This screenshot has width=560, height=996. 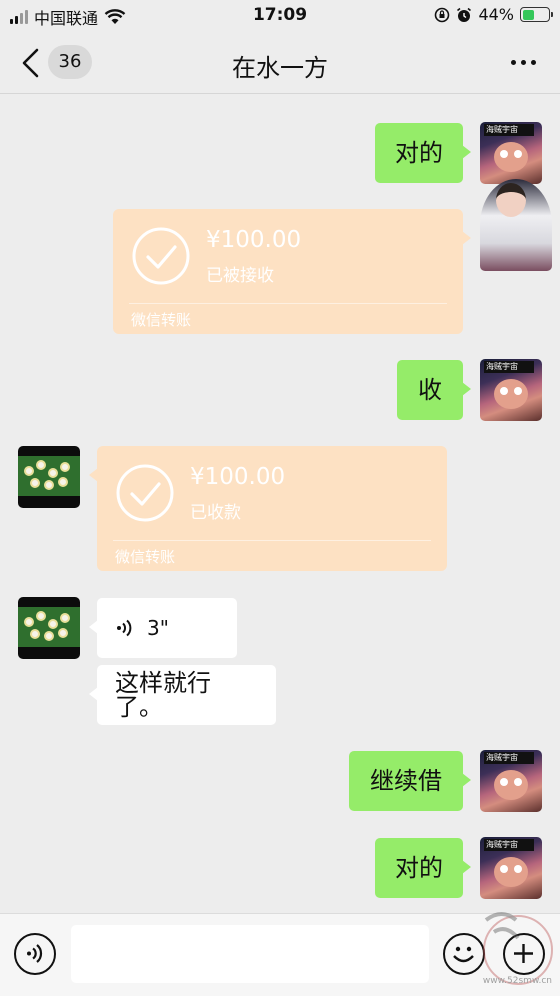 I want to click on status-right: 44%, so click(x=493, y=14).